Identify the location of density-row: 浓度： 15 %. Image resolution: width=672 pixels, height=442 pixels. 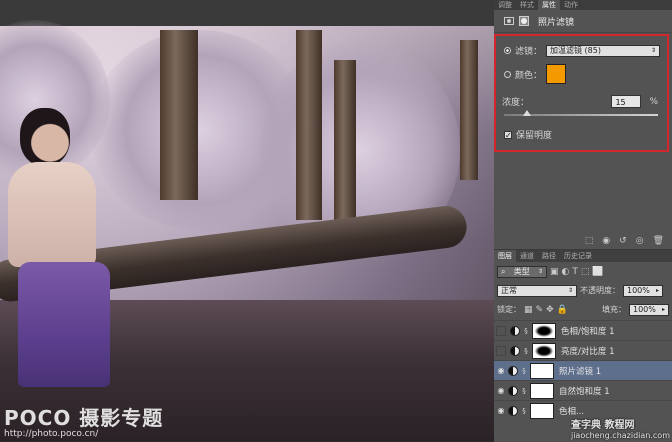
(580, 101).